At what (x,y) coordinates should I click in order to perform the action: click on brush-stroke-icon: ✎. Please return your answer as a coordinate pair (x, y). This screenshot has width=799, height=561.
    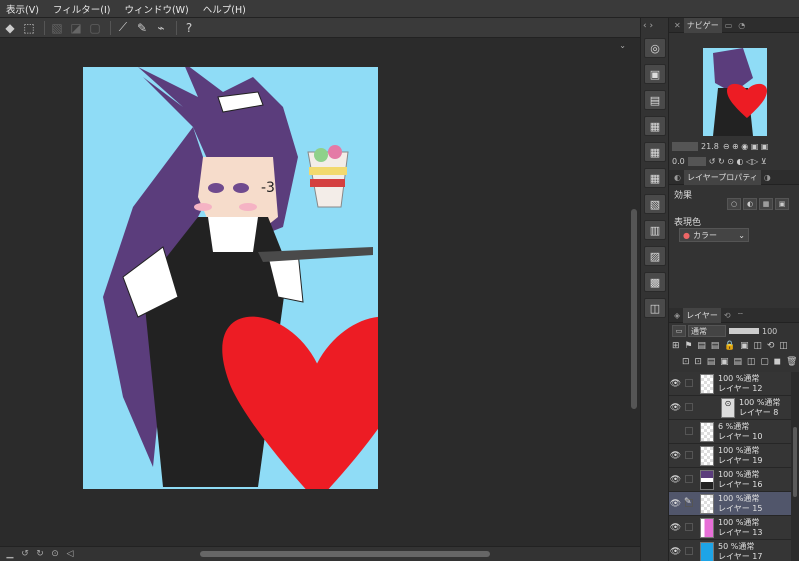
    Looking at the image, I should click on (142, 28).